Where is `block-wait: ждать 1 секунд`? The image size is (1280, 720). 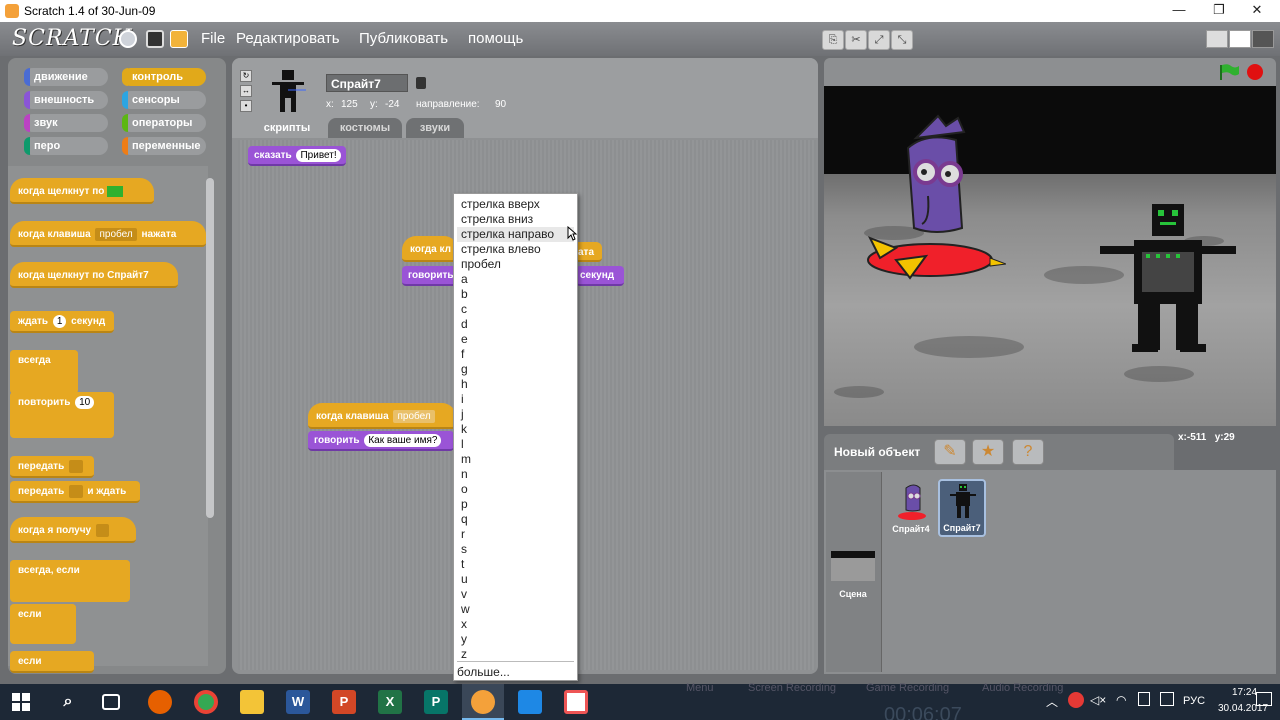
block-wait: ждать 1 секунд is located at coordinates (62, 322).